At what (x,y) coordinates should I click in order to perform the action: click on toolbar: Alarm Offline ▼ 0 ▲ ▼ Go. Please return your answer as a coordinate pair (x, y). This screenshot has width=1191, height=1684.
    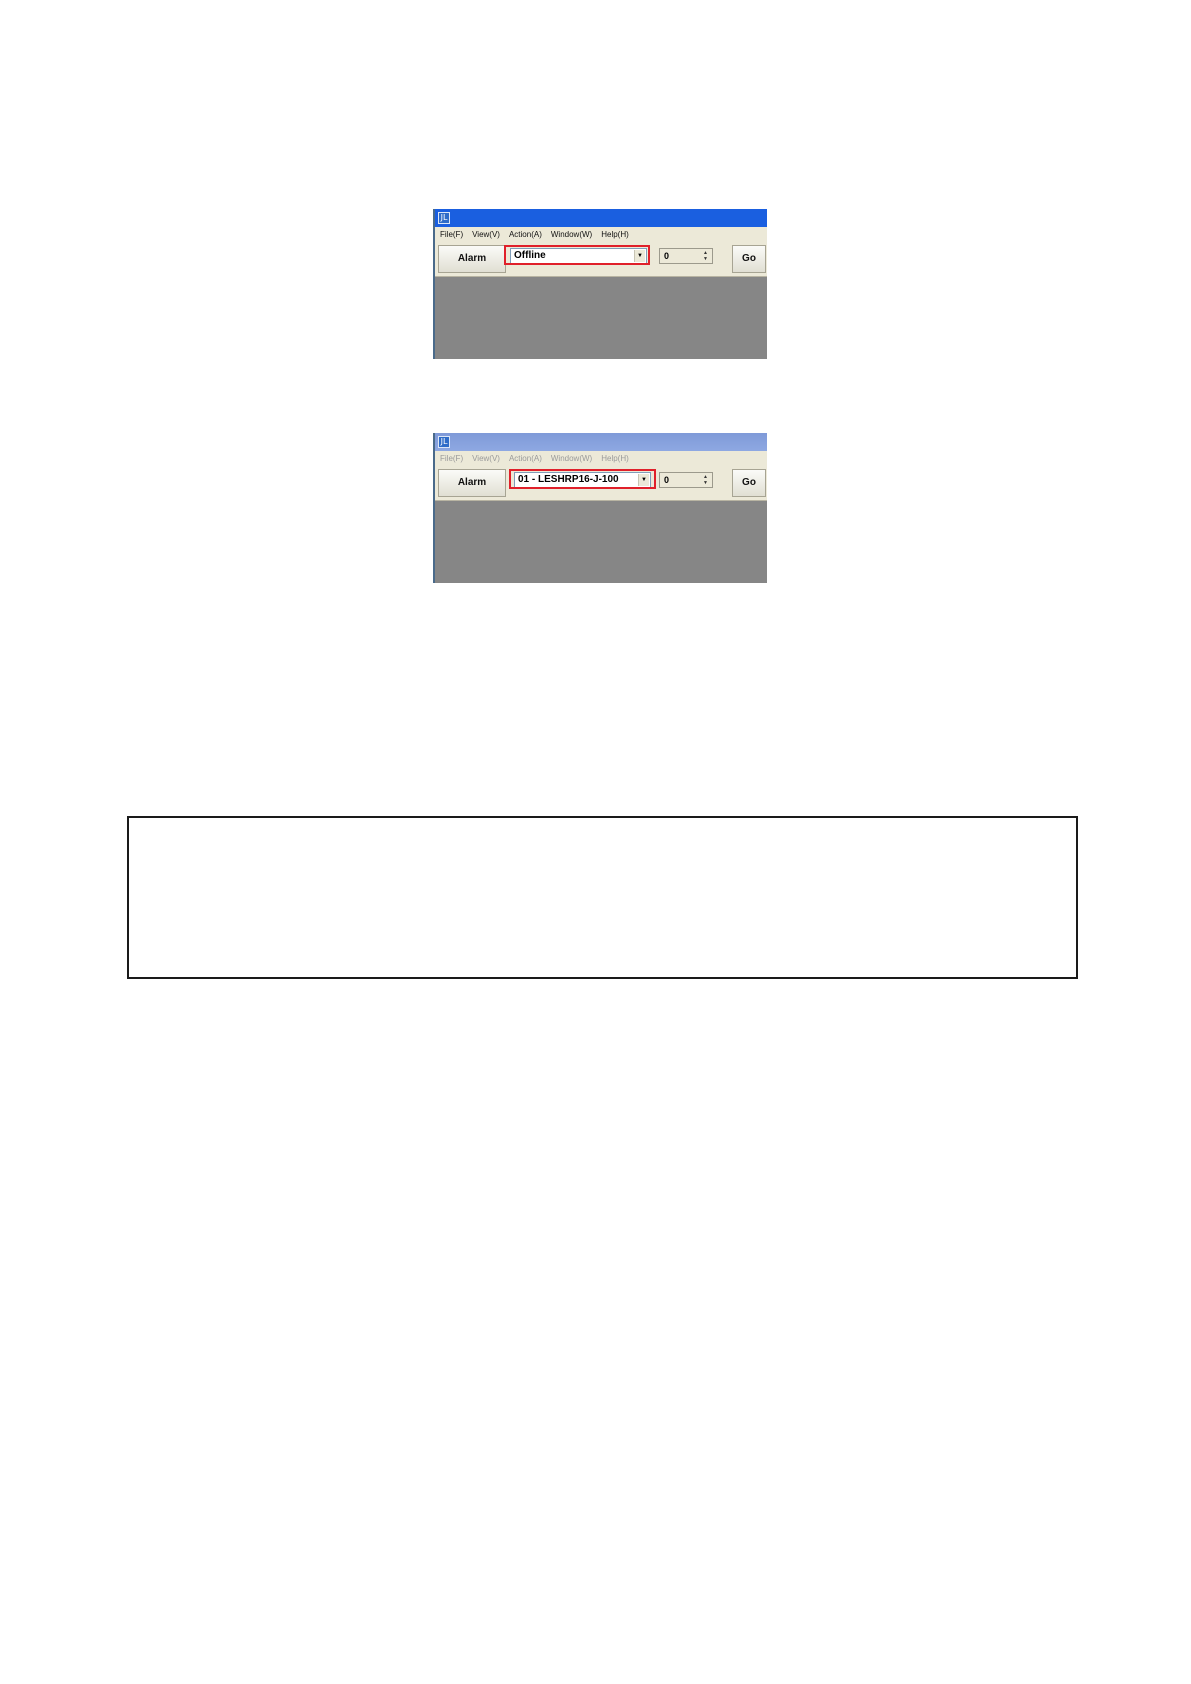
    Looking at the image, I should click on (601, 259).